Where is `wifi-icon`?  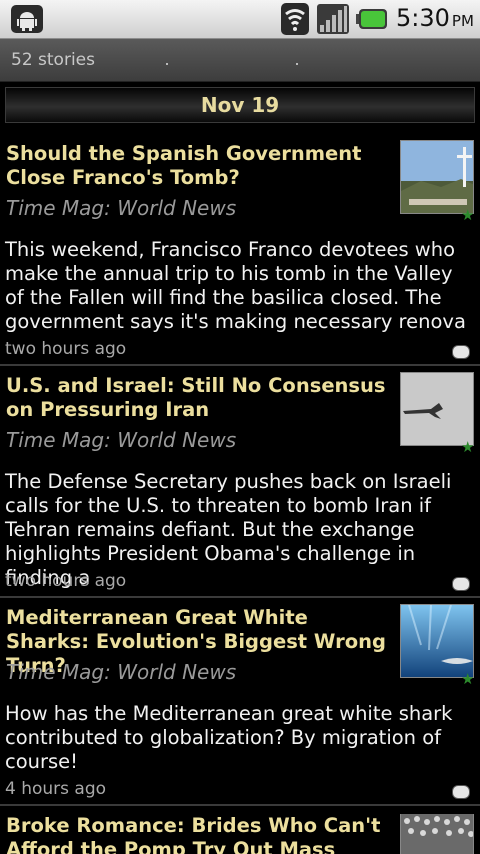 wifi-icon is located at coordinates (295, 19).